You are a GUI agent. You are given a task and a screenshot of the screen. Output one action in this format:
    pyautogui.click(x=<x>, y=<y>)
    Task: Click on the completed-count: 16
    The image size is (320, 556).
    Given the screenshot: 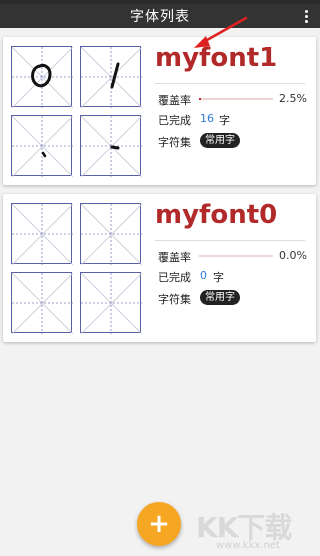 What is the action you would take?
    pyautogui.click(x=207, y=118)
    